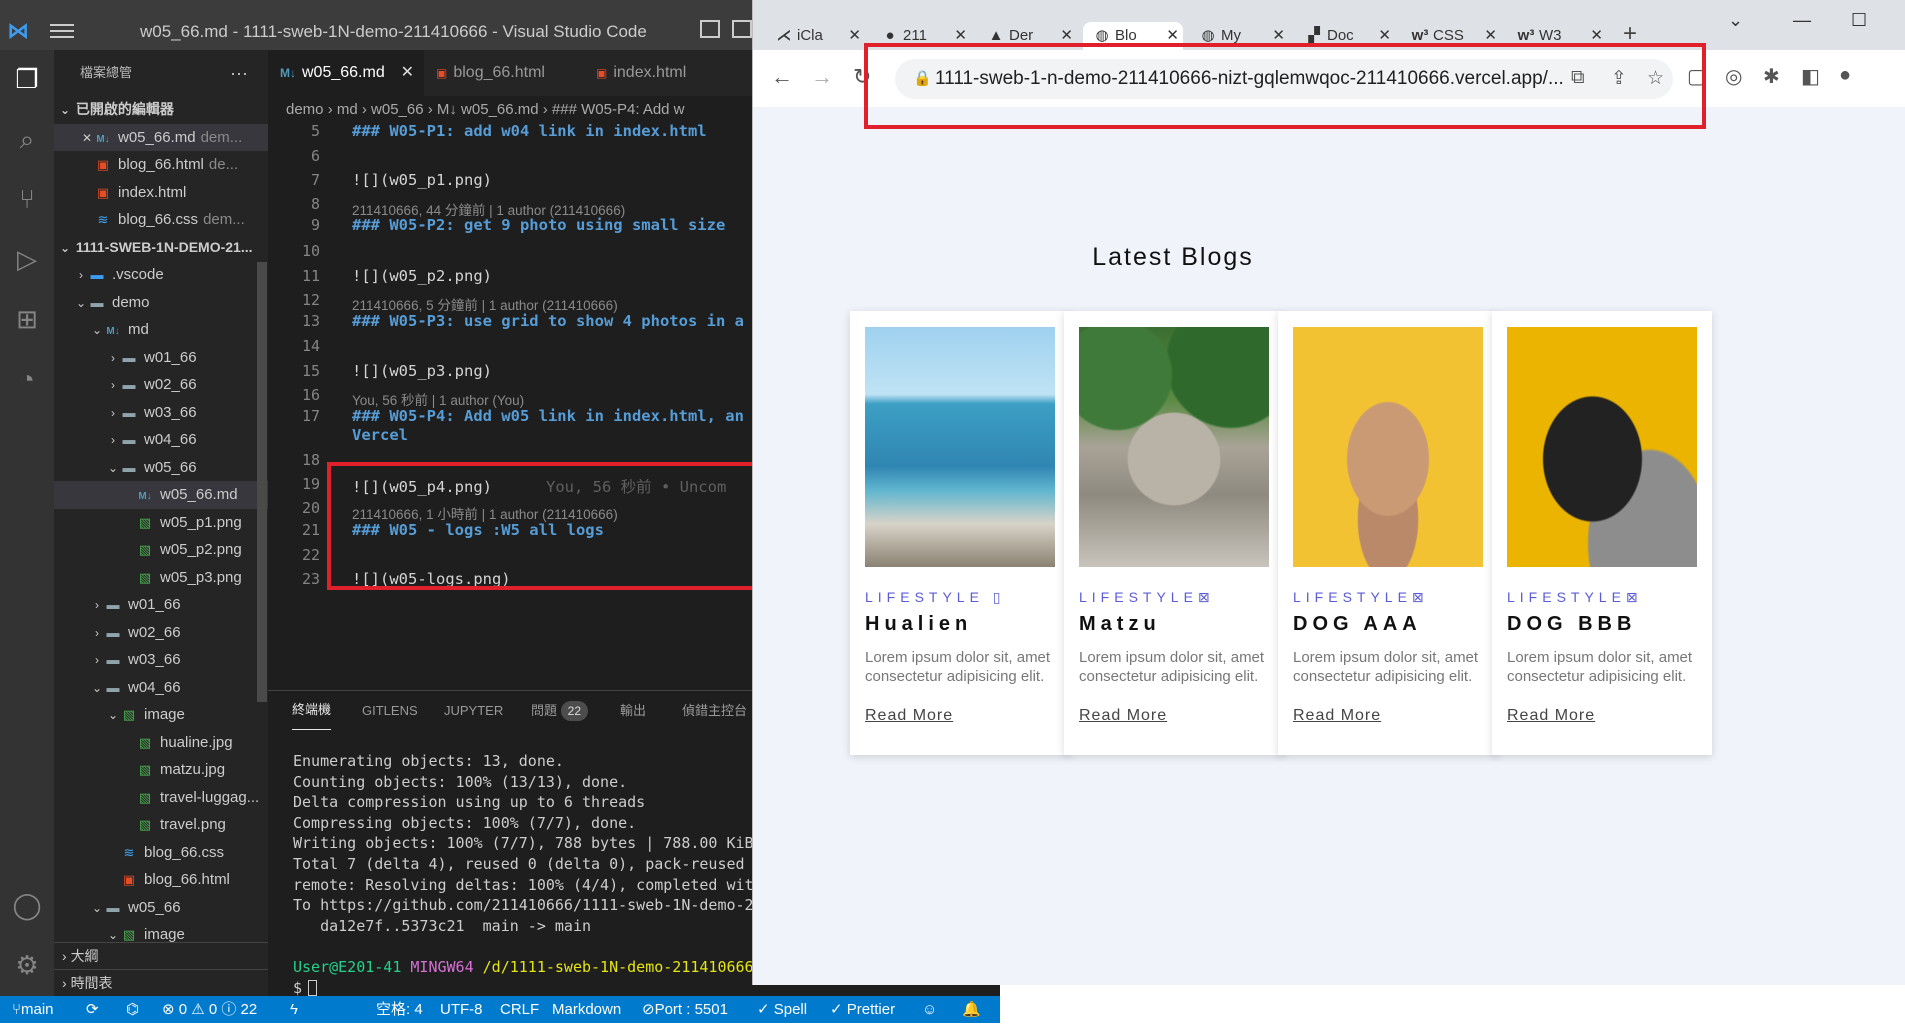 This screenshot has height=1033, width=1905. Describe the element at coordinates (1802, 20) in the screenshot. I see `minimize-icon: —` at that location.